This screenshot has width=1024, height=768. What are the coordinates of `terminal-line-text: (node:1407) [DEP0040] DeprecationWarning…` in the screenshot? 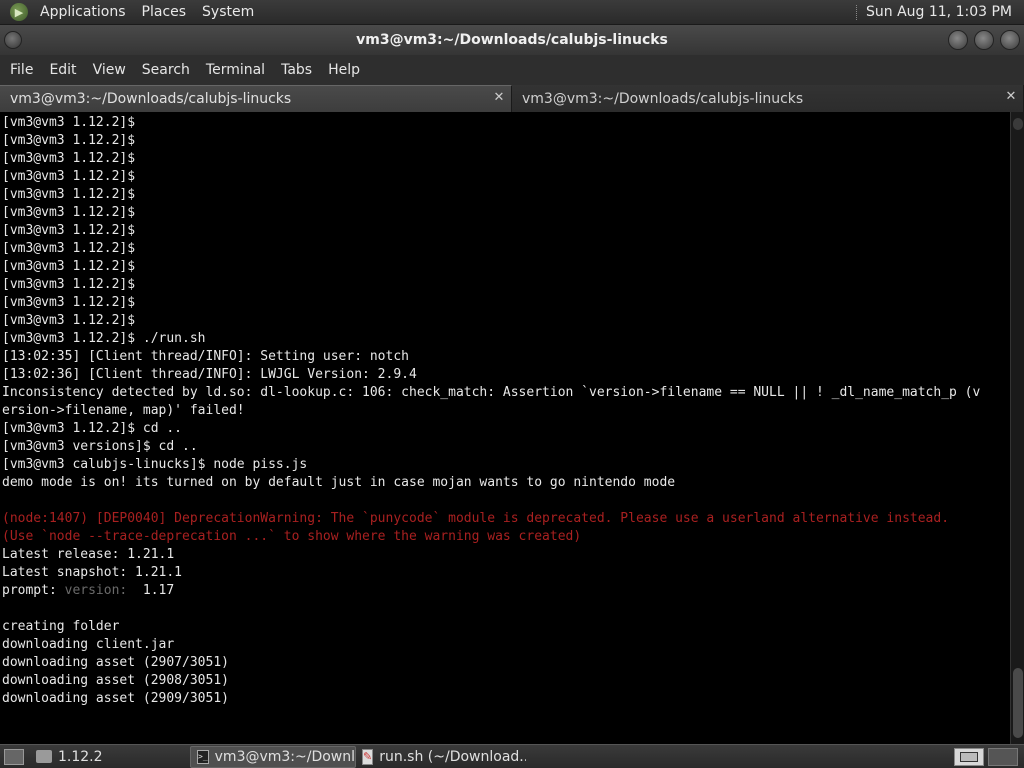 It's located at (476, 518).